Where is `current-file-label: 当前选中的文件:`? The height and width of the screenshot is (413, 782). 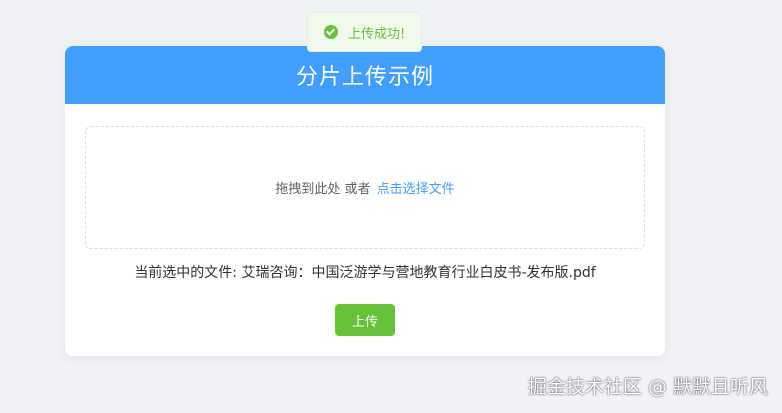
current-file-label: 当前选中的文件: is located at coordinates (186, 273).